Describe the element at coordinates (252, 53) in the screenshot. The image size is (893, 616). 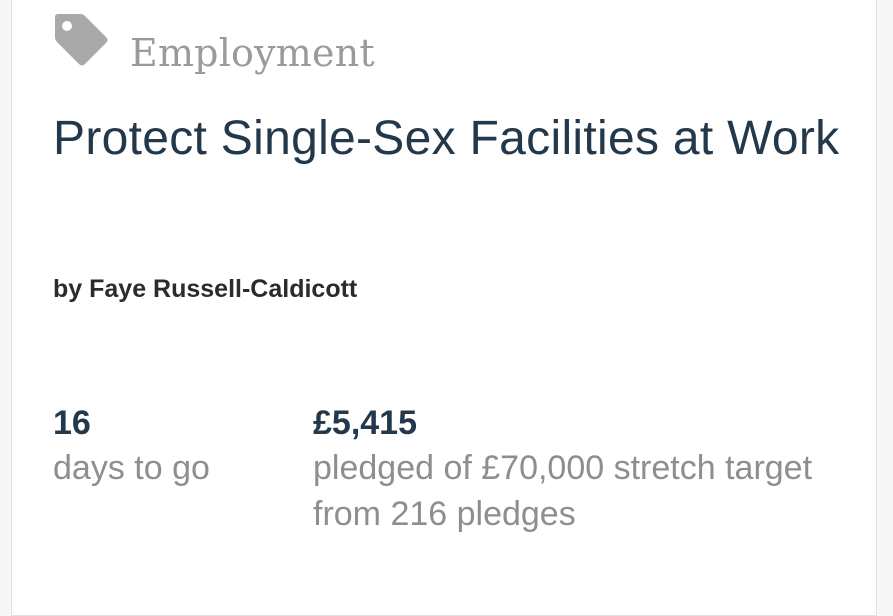
I see `category-label: Employment` at that location.